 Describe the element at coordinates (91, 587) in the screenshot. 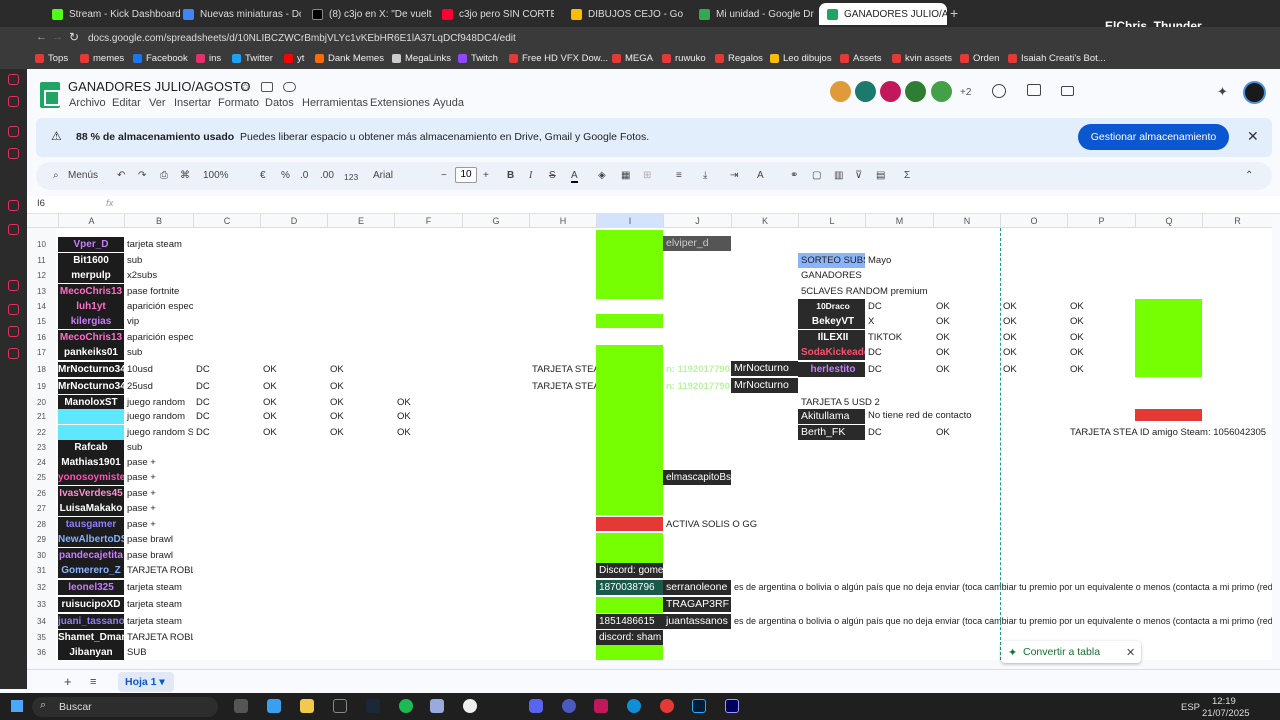

I see `cell-winner-name: leonel325` at that location.